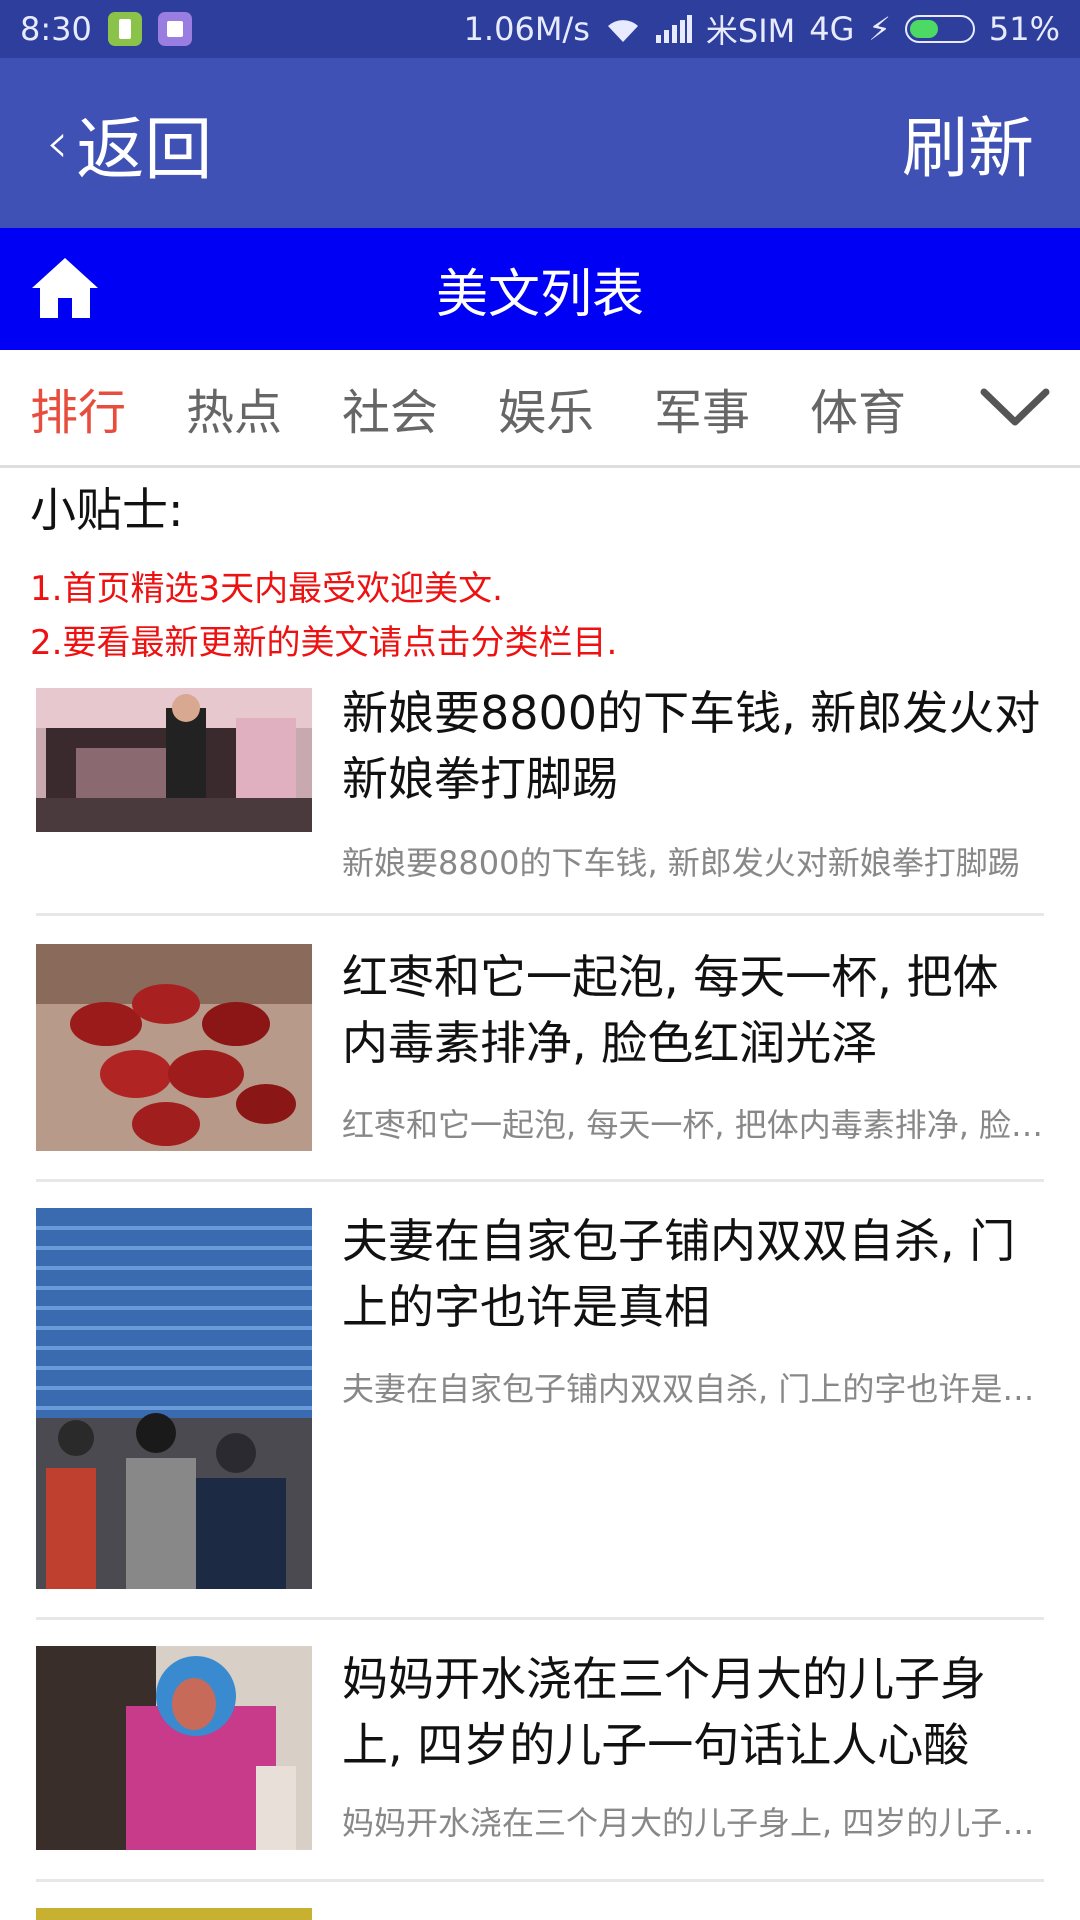 This screenshot has height=1920, width=1080. Describe the element at coordinates (174, 29) in the screenshot. I see `app-notification-icon` at that location.